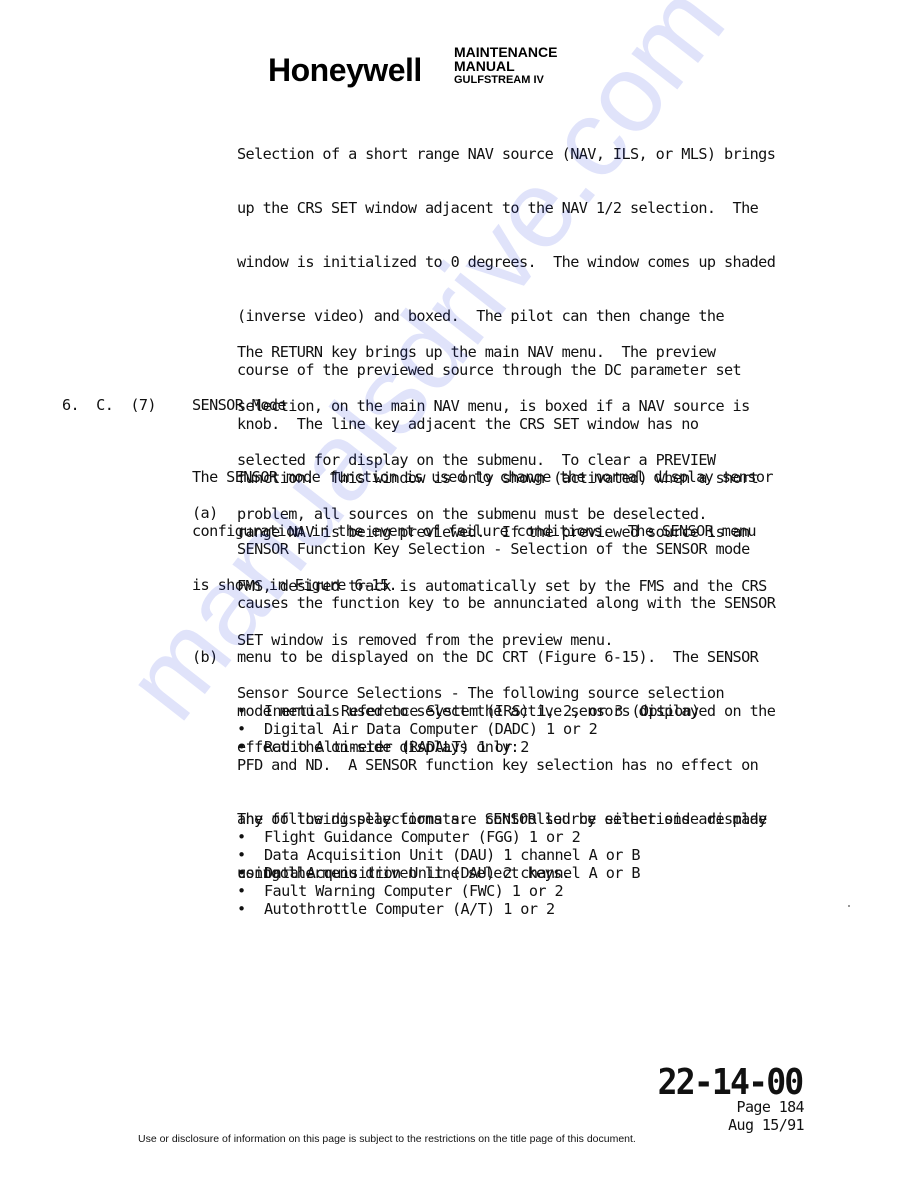 The height and width of the screenshot is (1188, 918). I want to click on list-item: • Digital Air Data Computer (DADC) 1 or 2, so click(468, 729).